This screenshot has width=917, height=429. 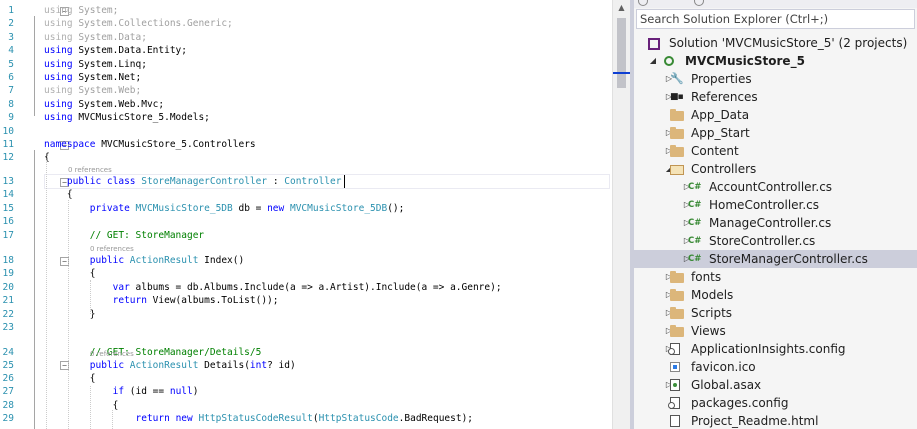 I want to click on search-input, so click(x=775, y=19).